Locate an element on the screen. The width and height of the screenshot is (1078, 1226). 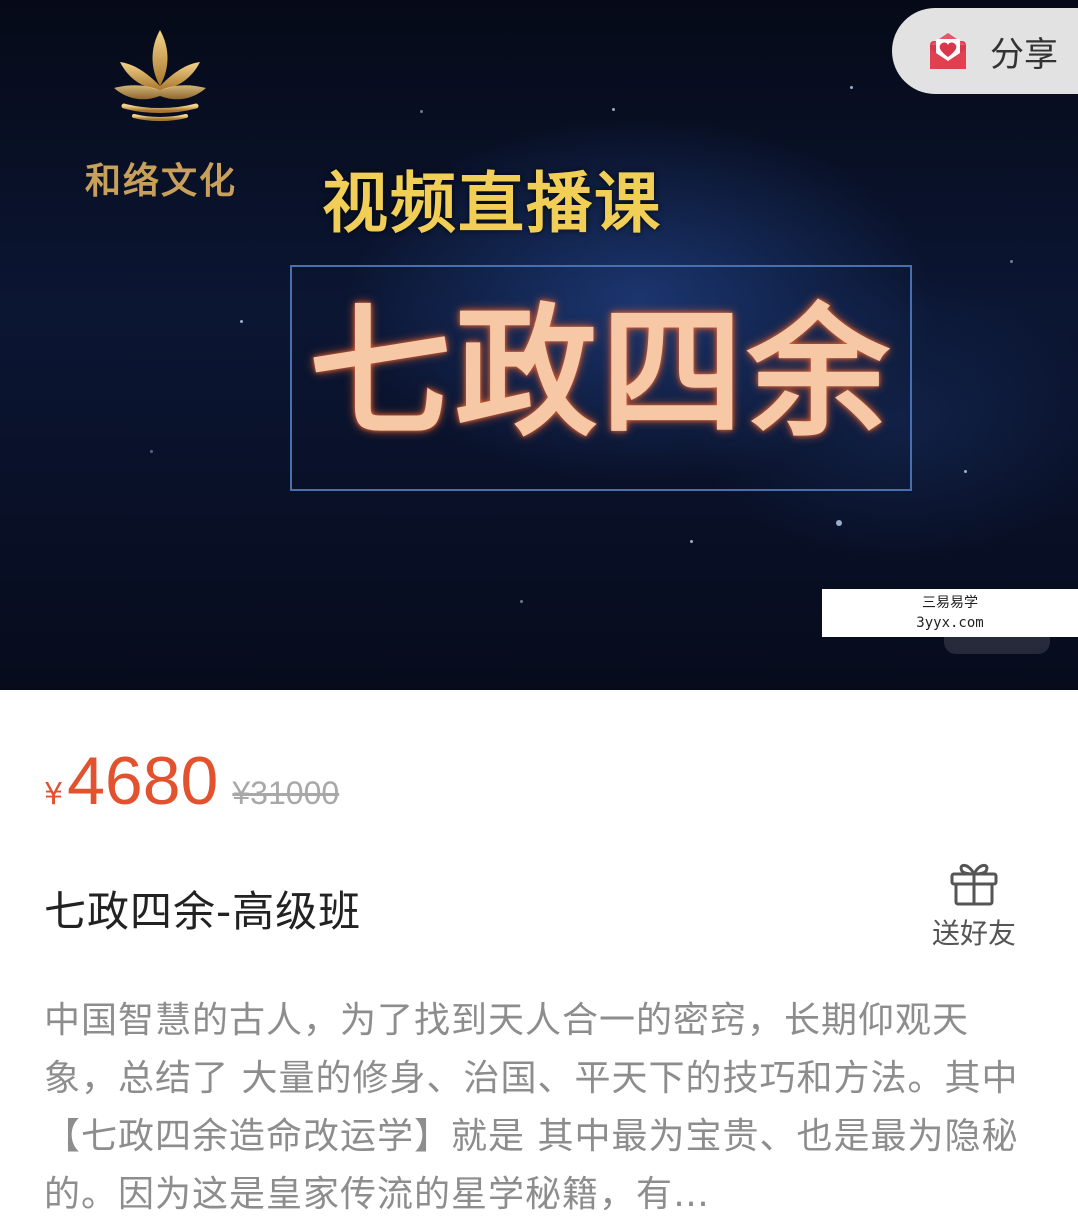
share-label: 分享 is located at coordinates (1024, 54).